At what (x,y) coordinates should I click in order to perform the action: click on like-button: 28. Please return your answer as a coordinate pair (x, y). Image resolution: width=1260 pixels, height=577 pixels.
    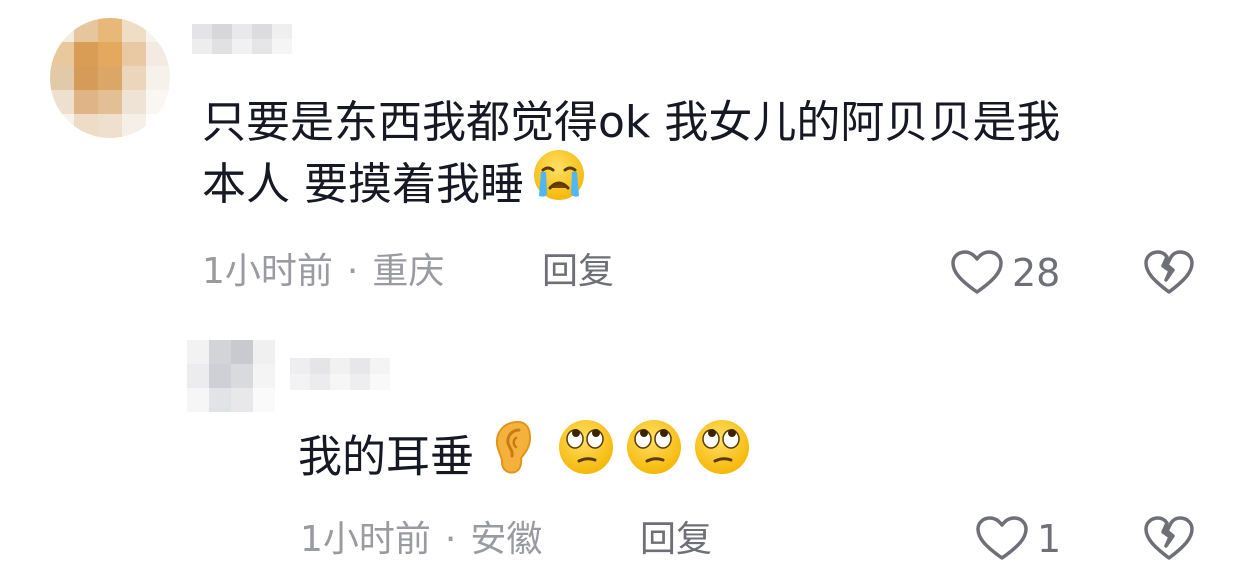
    Looking at the image, I should click on (1005, 273).